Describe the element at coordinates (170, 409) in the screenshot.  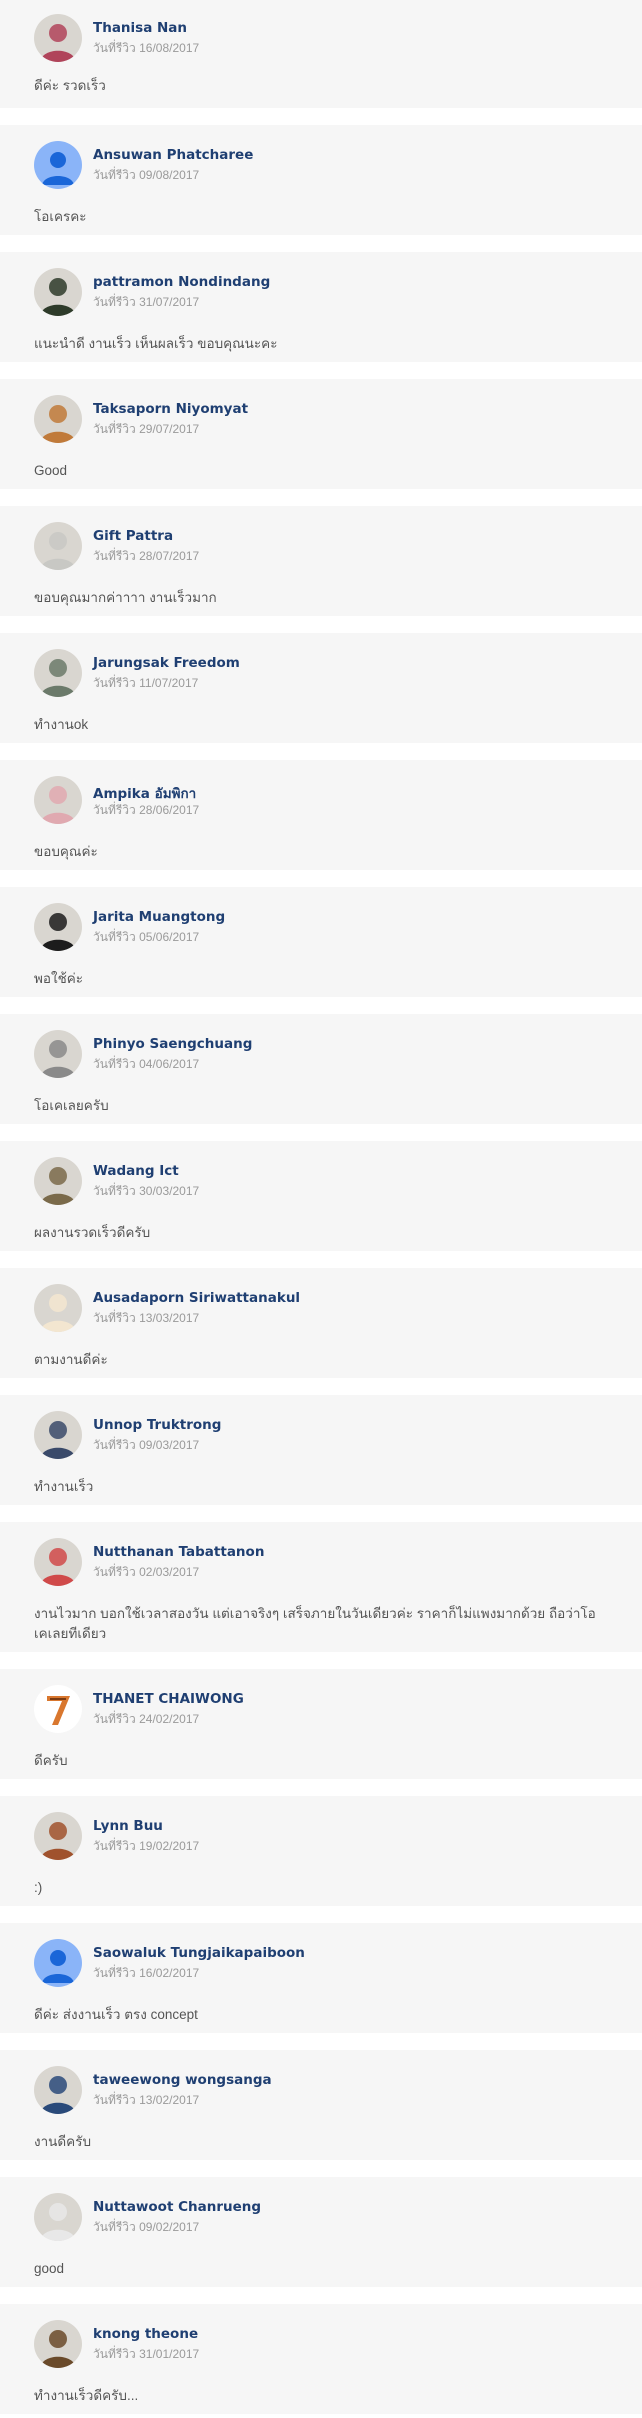
I see `reviewer-name: Taksaporn Niyomyat` at that location.